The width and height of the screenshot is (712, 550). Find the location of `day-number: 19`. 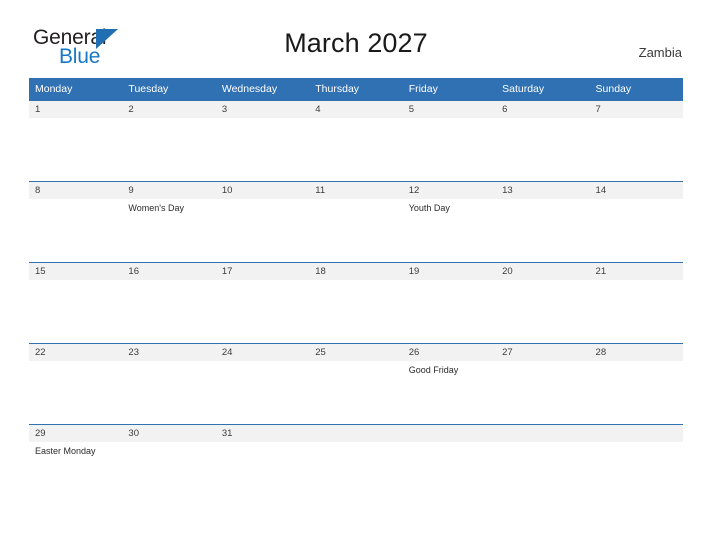

day-number: 19 is located at coordinates (449, 271).